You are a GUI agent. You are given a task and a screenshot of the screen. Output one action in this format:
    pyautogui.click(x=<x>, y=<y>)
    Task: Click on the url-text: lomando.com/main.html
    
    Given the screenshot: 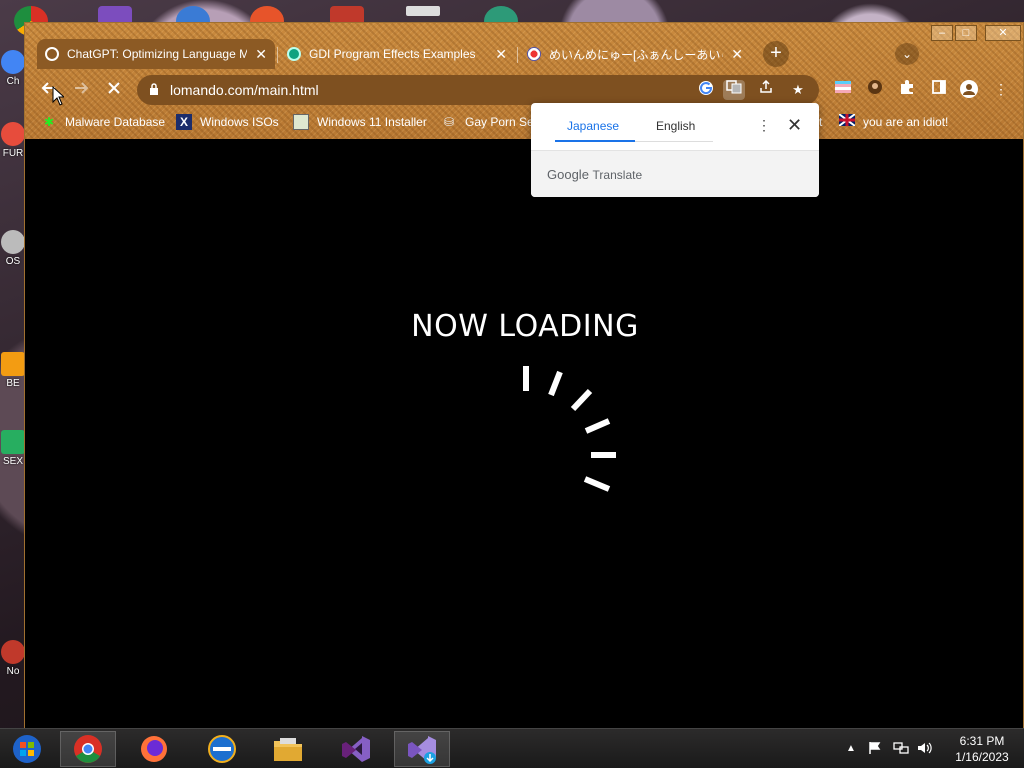 What is the action you would take?
    pyautogui.click(x=244, y=90)
    